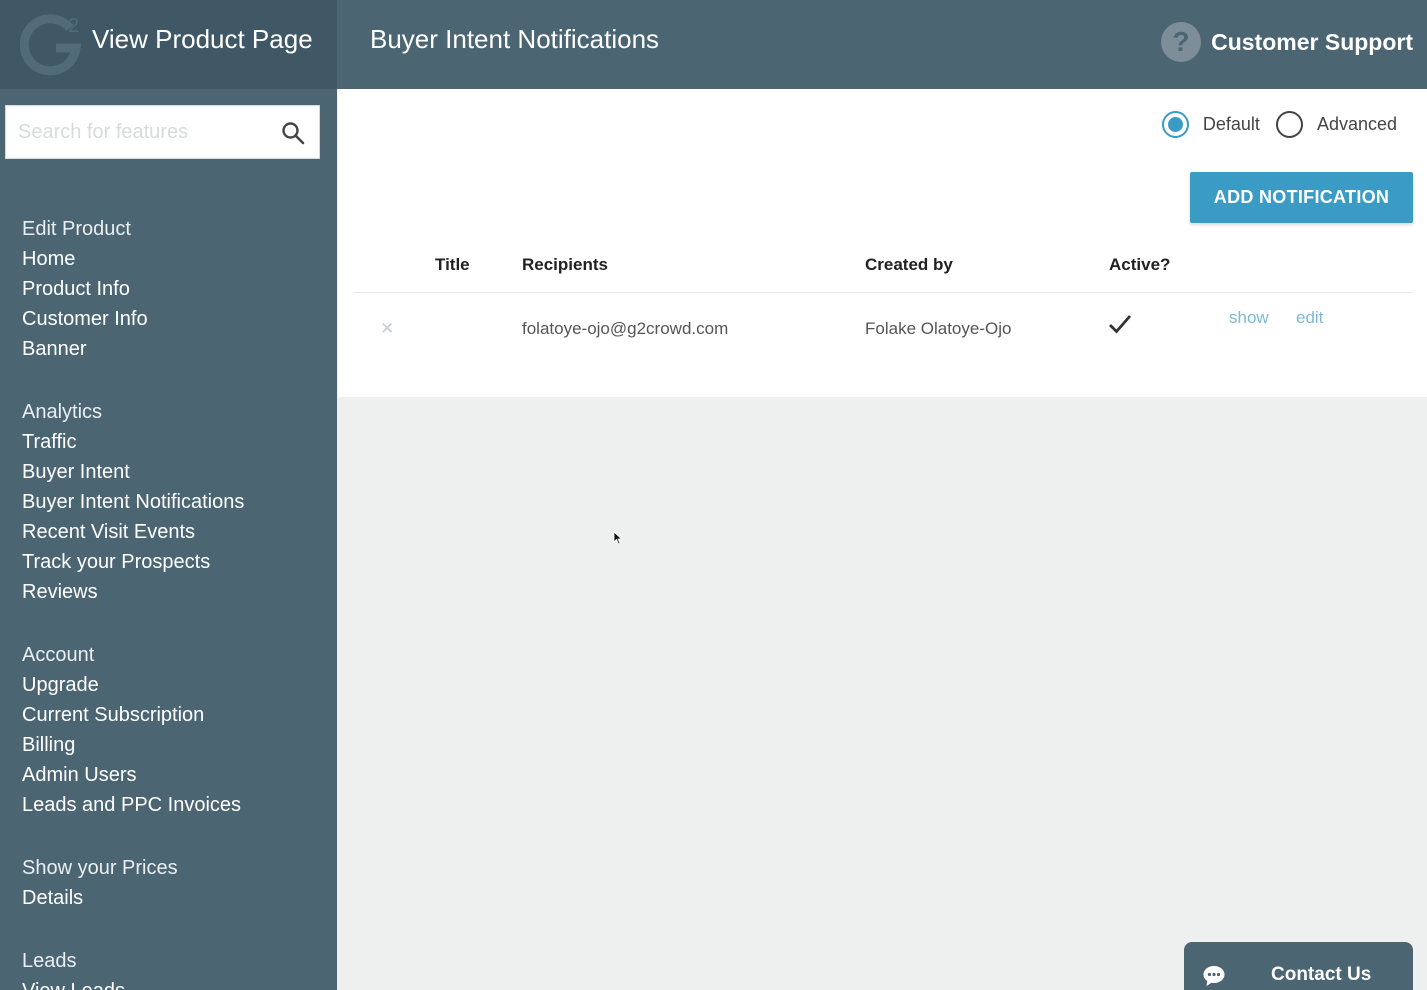 This screenshot has width=1427, height=990. Describe the element at coordinates (49, 961) in the screenshot. I see `nav-heading-leads: Leads` at that location.